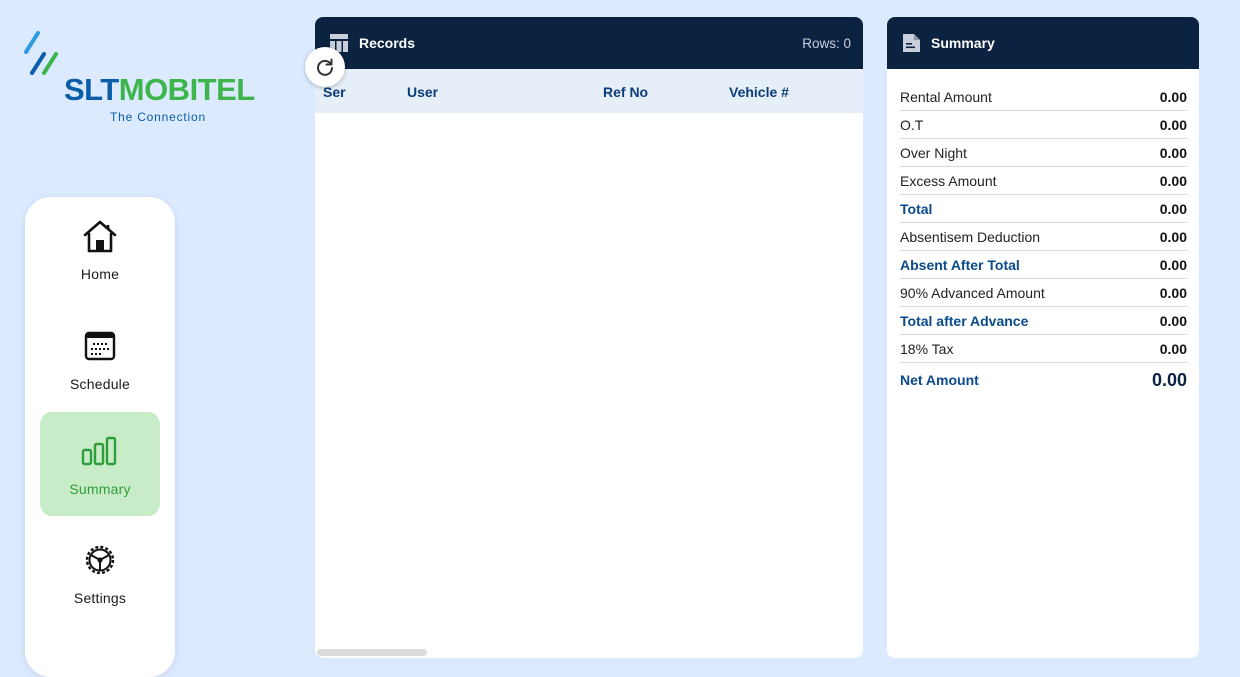 Image resolution: width=1240 pixels, height=677 pixels. I want to click on net-amount-value: 0.00, so click(1169, 379).